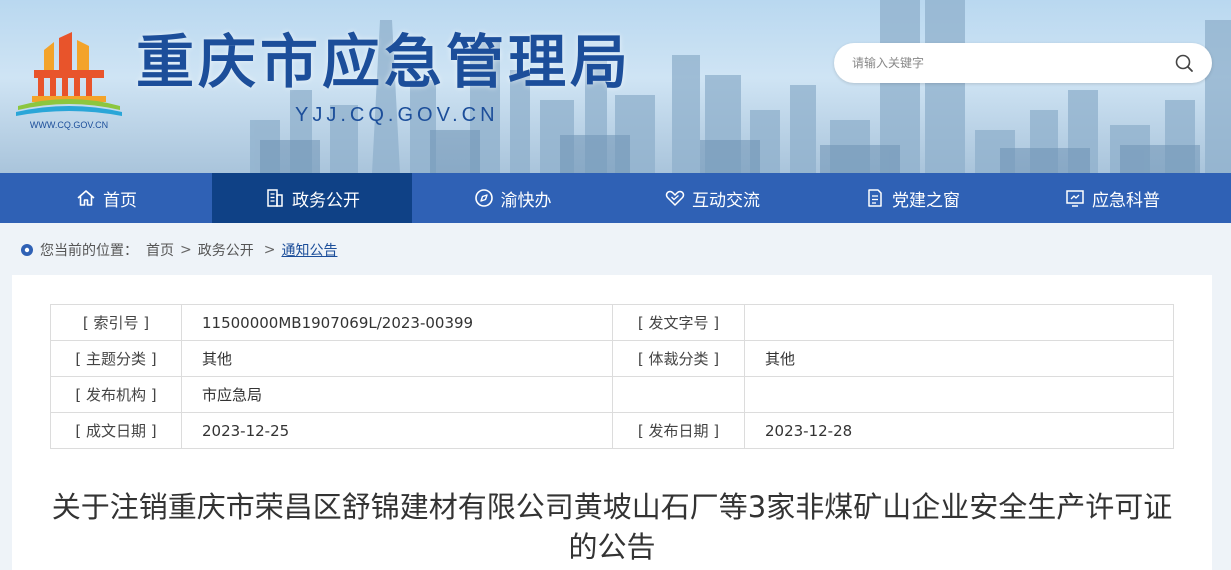 This screenshot has height=570, width=1231. I want to click on nav-item-government-affairs: 政务公开, so click(312, 198).